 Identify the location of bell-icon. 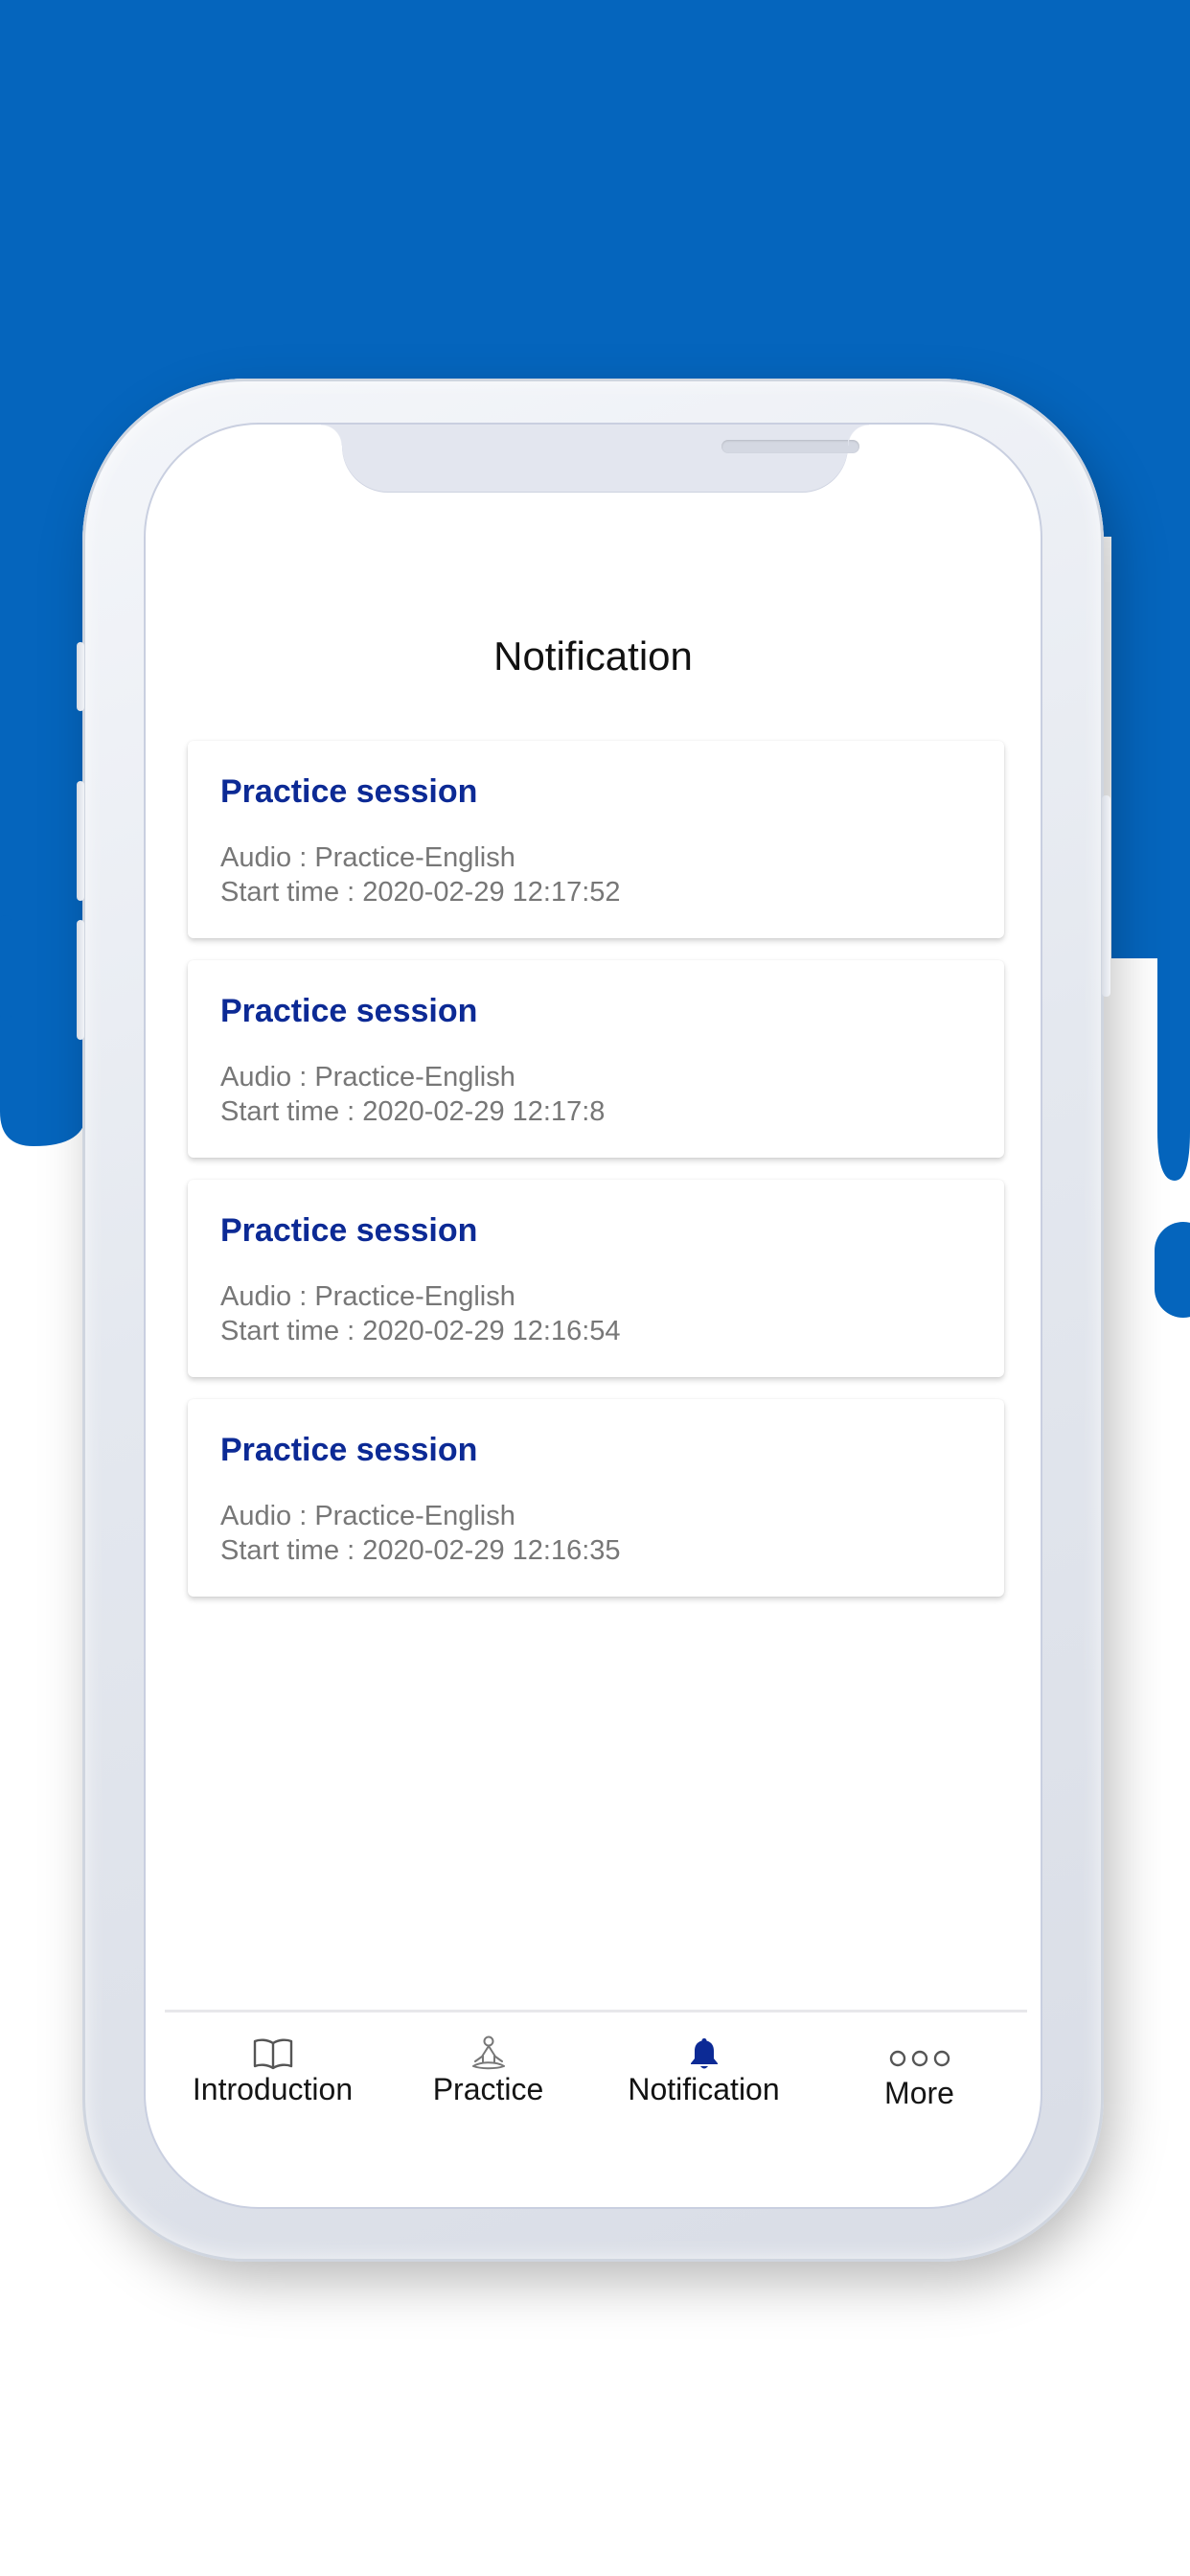
(704, 2053).